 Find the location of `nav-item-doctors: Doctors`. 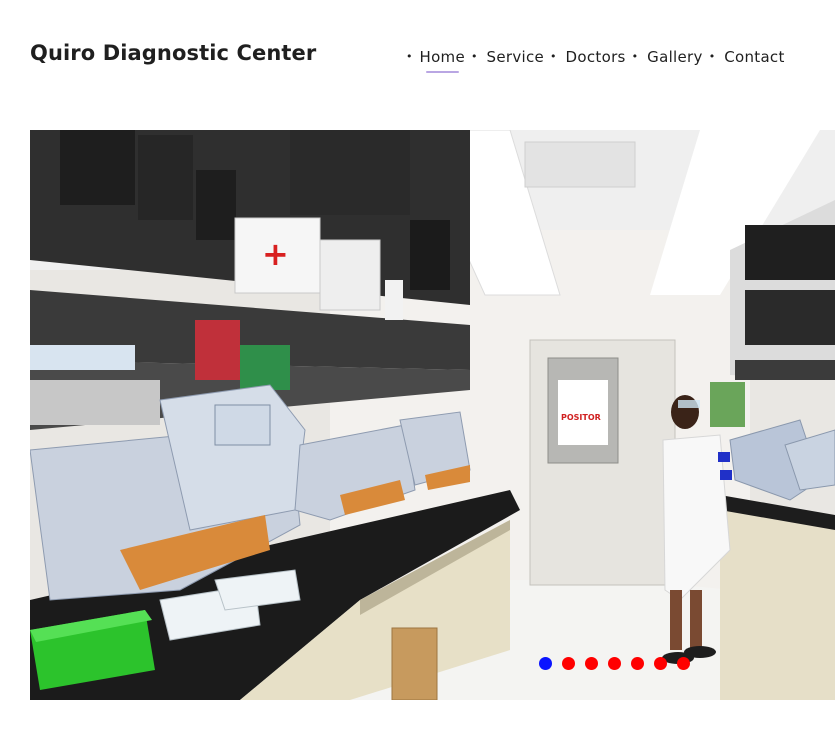

nav-item-doctors: Doctors is located at coordinates (596, 57).